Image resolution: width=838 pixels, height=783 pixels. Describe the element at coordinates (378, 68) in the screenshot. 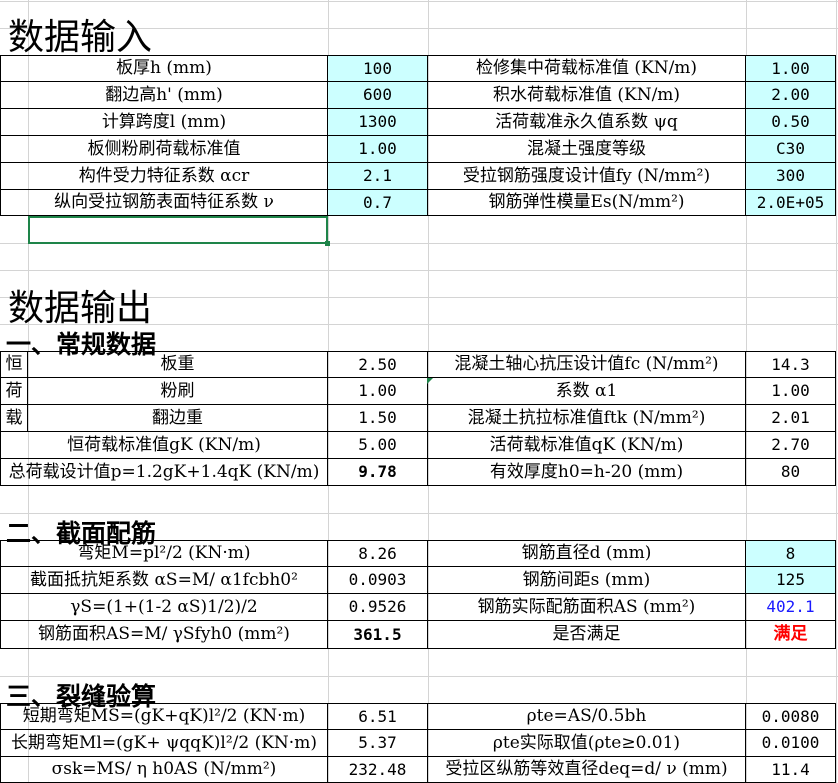

I see `input-value-thickness: 100` at that location.